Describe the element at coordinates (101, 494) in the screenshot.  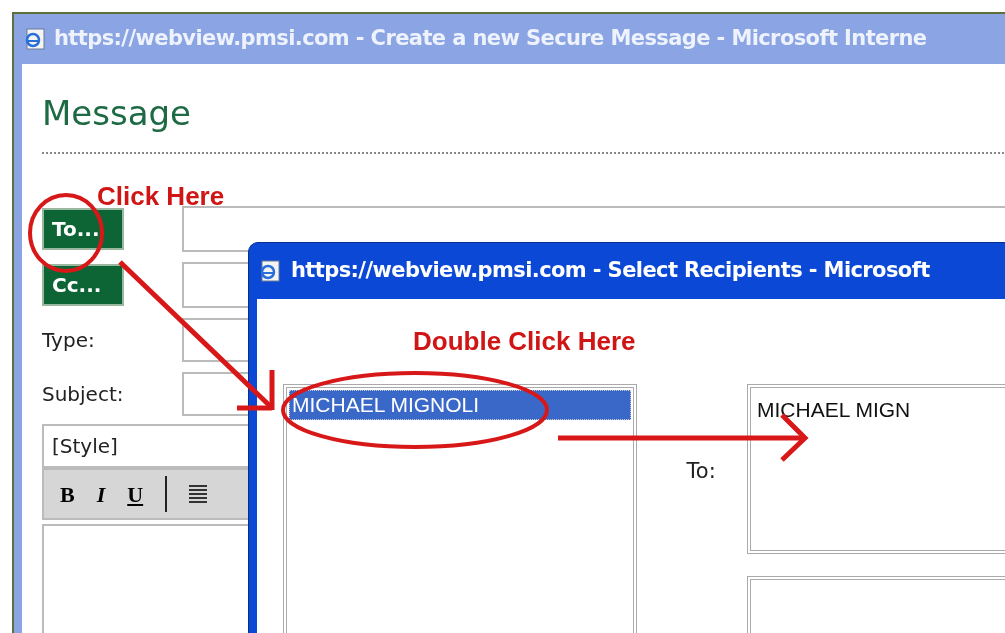
I see `format-button: I` at that location.